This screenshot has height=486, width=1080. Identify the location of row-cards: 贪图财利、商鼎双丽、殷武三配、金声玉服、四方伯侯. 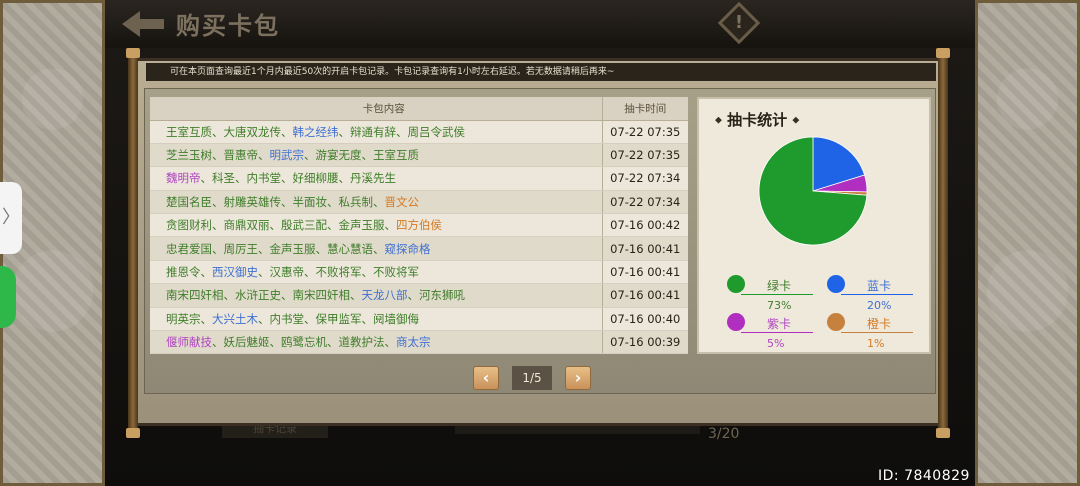
(376, 225).